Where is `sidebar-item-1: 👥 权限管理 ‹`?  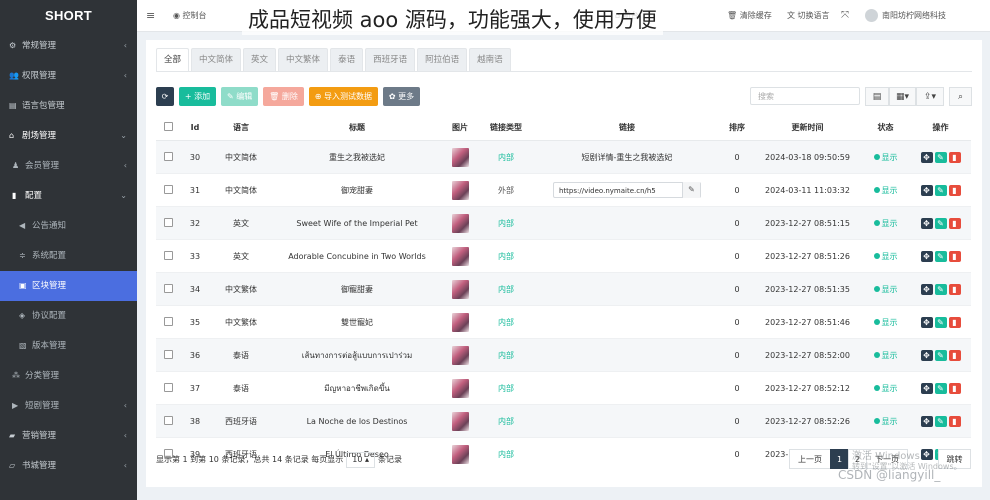
sidebar-item-1: 👥 权限管理 ‹ is located at coordinates (68, 76).